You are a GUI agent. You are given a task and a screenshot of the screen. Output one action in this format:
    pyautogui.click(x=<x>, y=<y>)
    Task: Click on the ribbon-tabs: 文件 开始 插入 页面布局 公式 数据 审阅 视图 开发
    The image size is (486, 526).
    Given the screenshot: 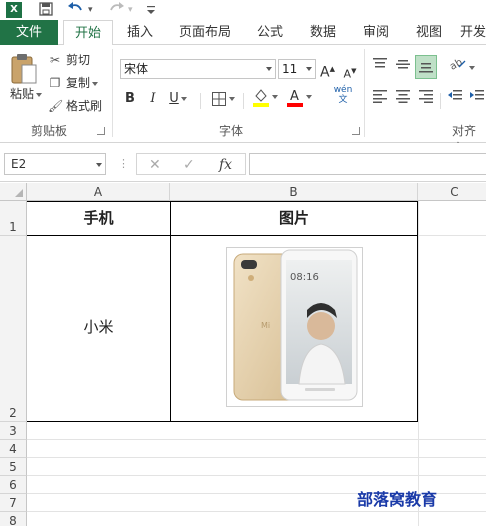 What is the action you would take?
    pyautogui.click(x=243, y=33)
    